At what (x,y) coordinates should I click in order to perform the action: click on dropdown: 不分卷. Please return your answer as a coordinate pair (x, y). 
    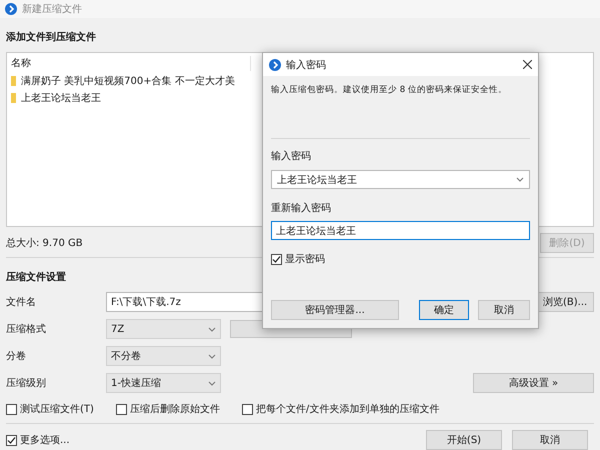
    Looking at the image, I should click on (163, 356).